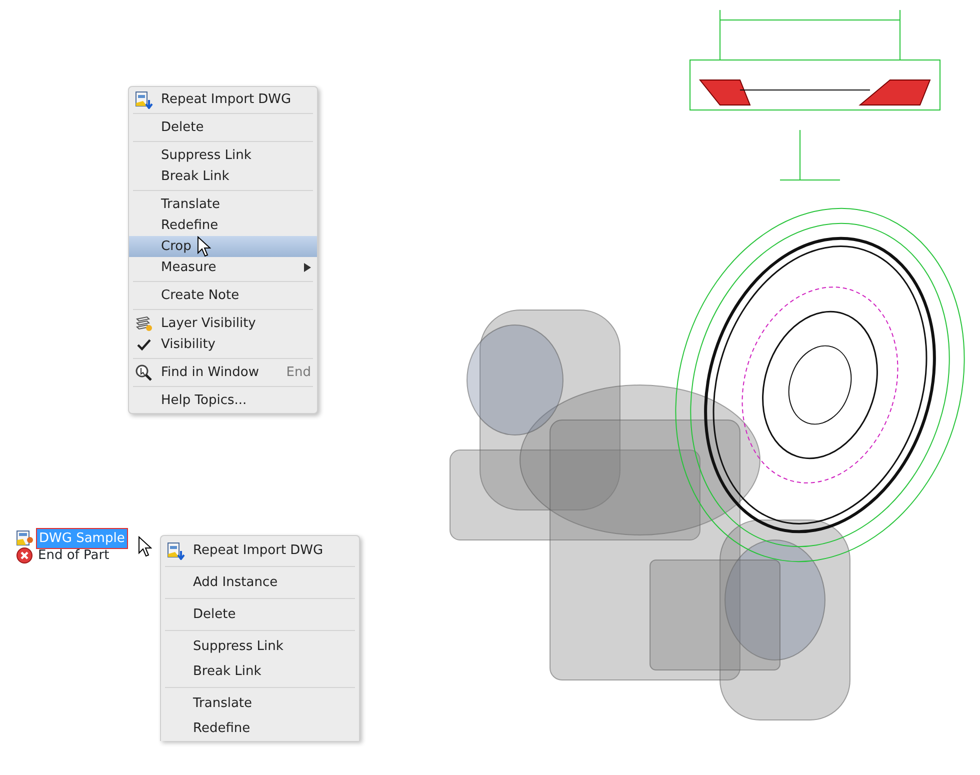  I want to click on menu-item: Create Note, so click(223, 295).